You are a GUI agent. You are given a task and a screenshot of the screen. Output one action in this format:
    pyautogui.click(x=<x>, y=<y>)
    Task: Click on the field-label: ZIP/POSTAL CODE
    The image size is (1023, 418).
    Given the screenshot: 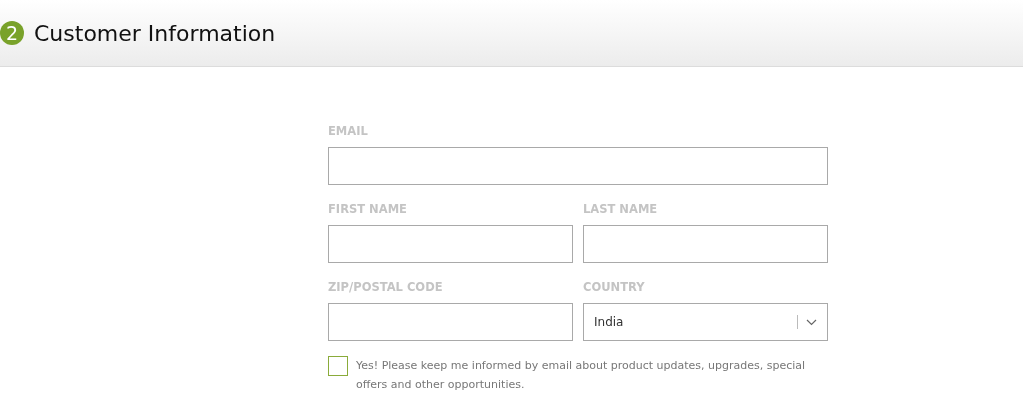 What is the action you would take?
    pyautogui.click(x=386, y=288)
    